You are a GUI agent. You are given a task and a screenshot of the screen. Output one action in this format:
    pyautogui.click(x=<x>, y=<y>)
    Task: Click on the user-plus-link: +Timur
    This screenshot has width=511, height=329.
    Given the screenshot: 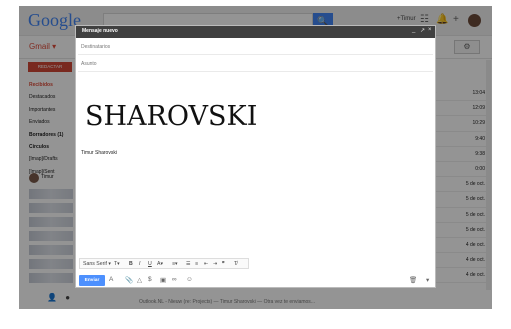 What is the action you would take?
    pyautogui.click(x=406, y=19)
    